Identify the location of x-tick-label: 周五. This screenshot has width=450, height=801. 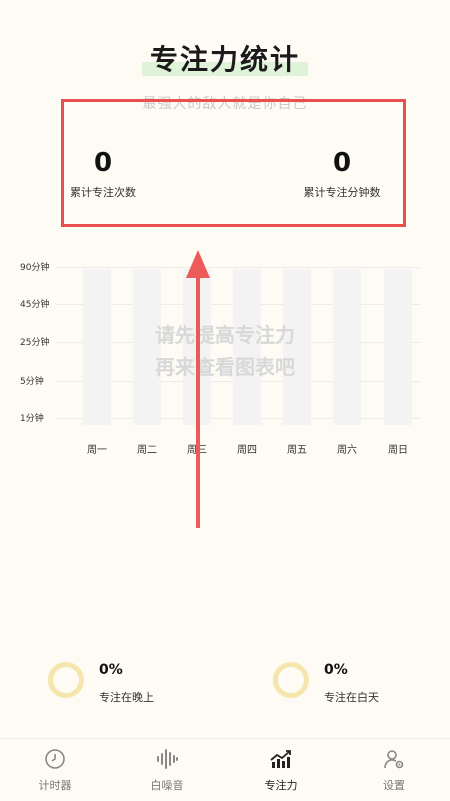
(297, 450).